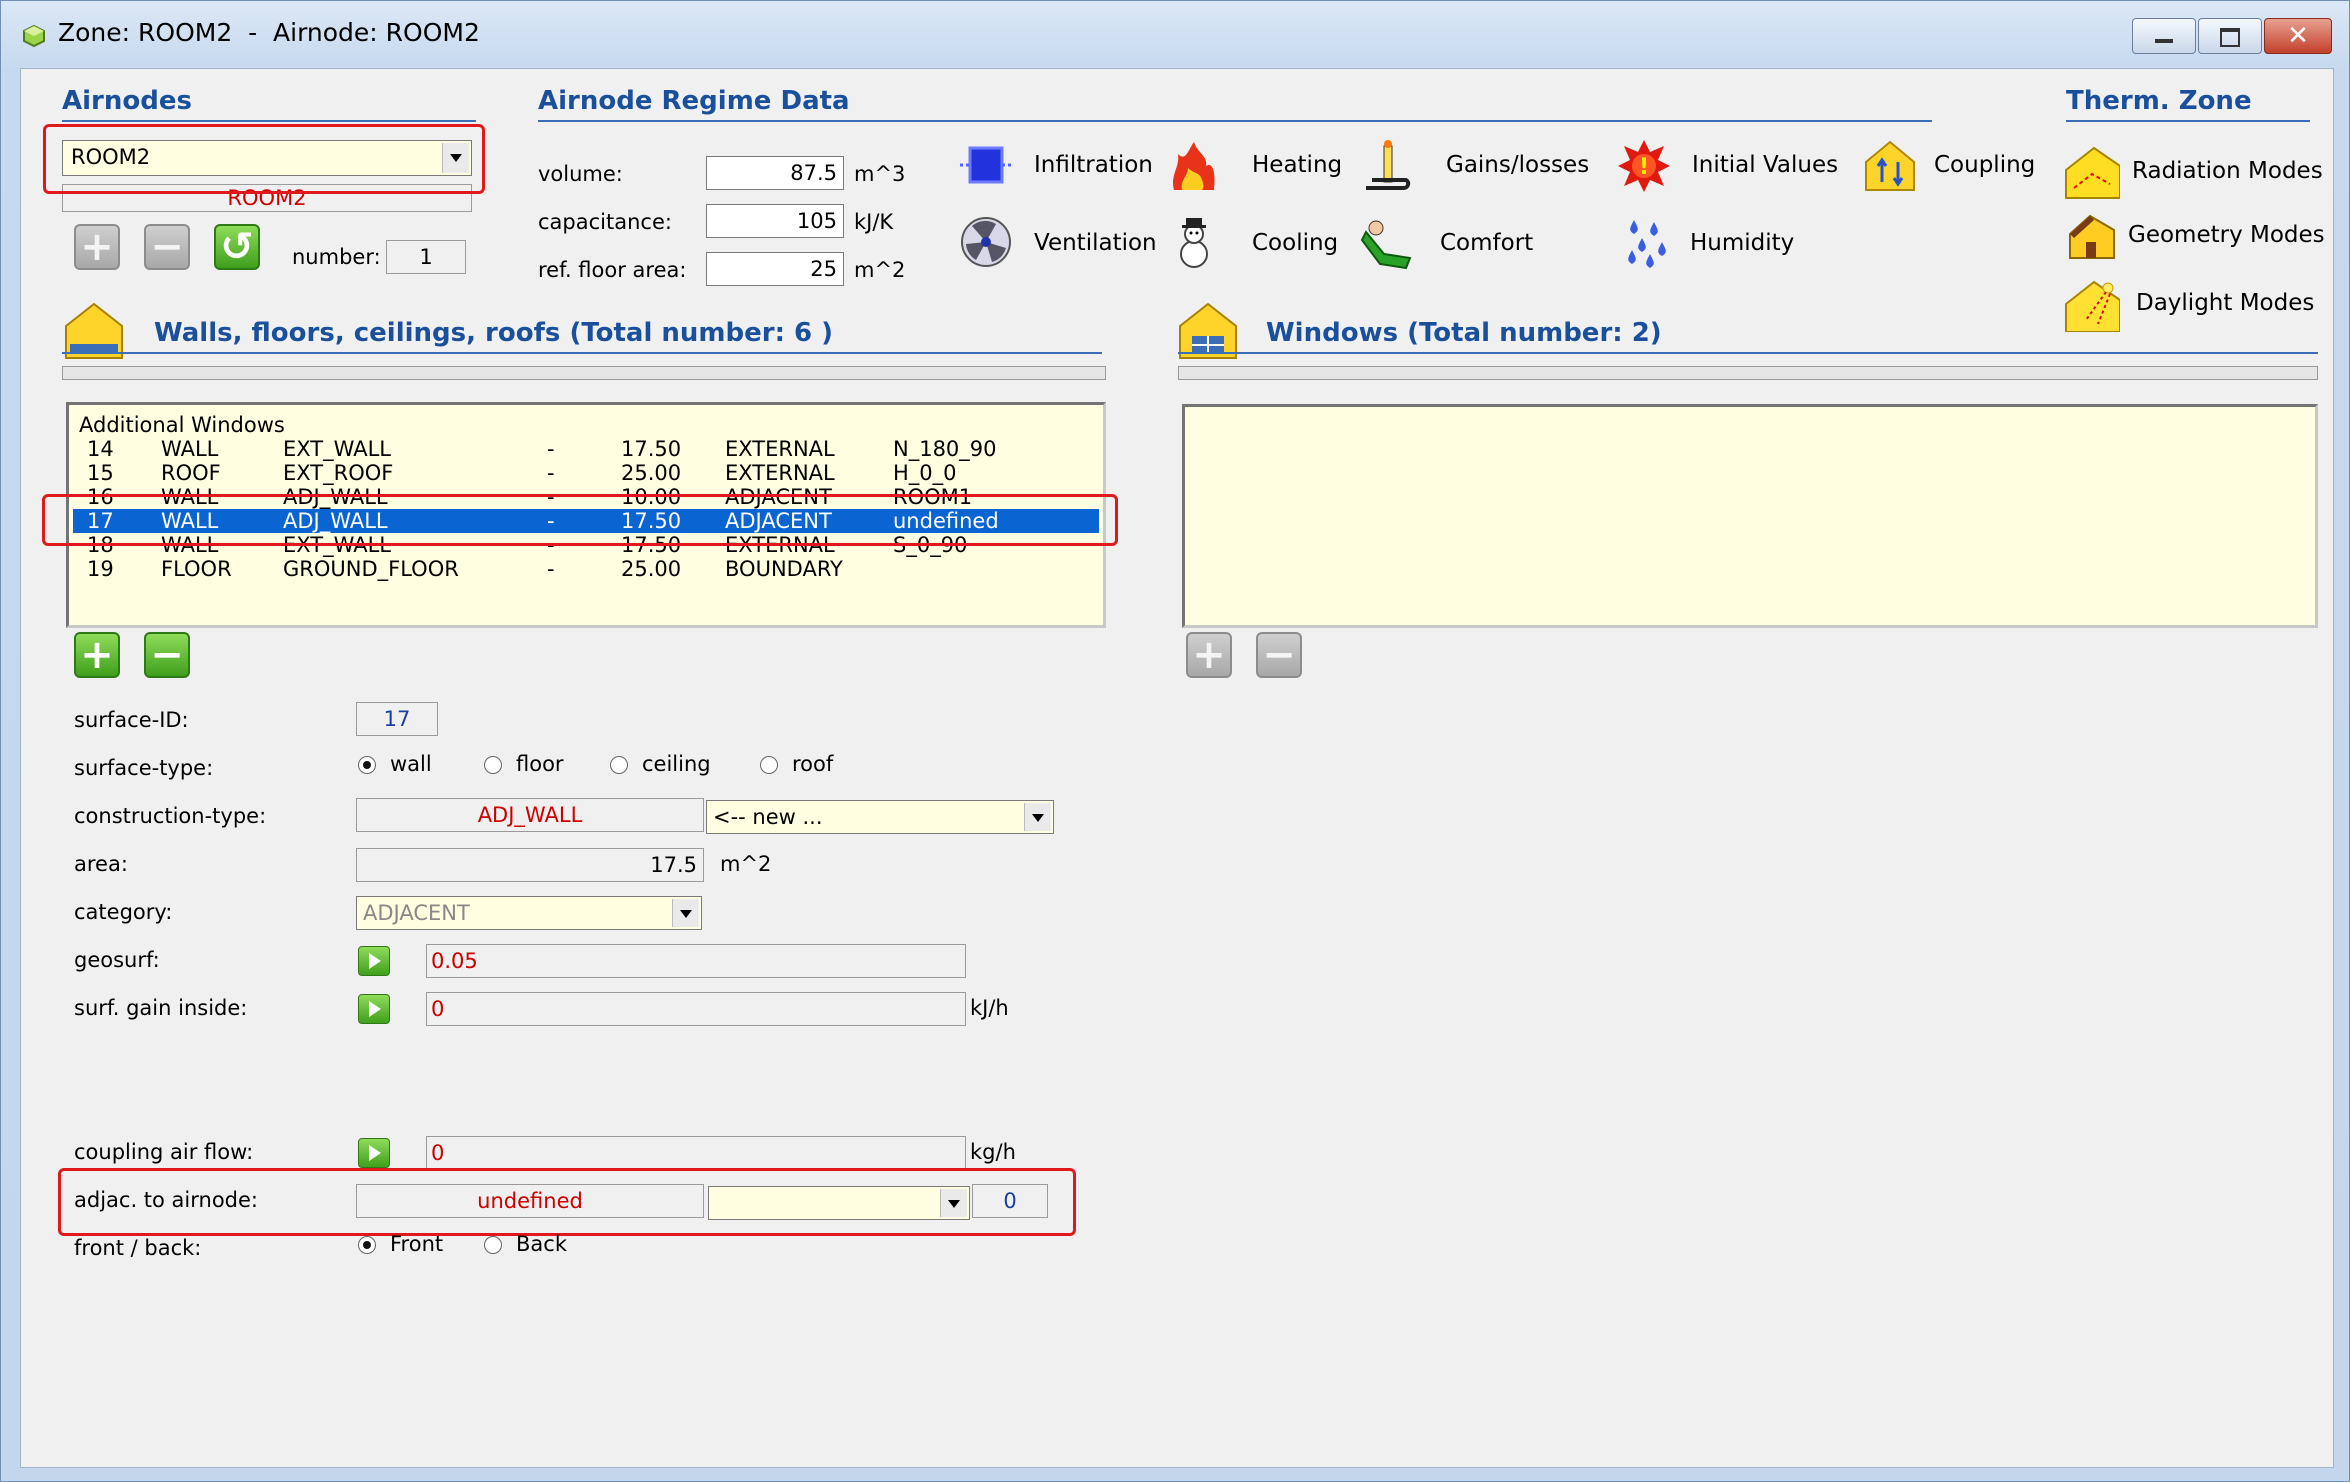 The image size is (2350, 1482). What do you see at coordinates (1948, 168) in the screenshot?
I see `module-coupling: Coupling` at bounding box center [1948, 168].